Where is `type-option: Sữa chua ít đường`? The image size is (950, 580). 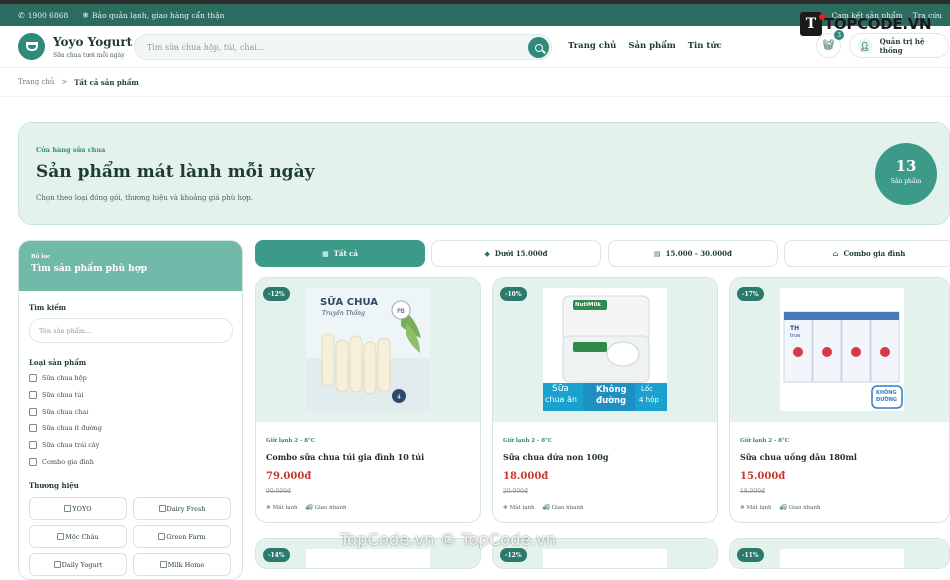
type-option: Sữa chua ít đường is located at coordinates (65, 428).